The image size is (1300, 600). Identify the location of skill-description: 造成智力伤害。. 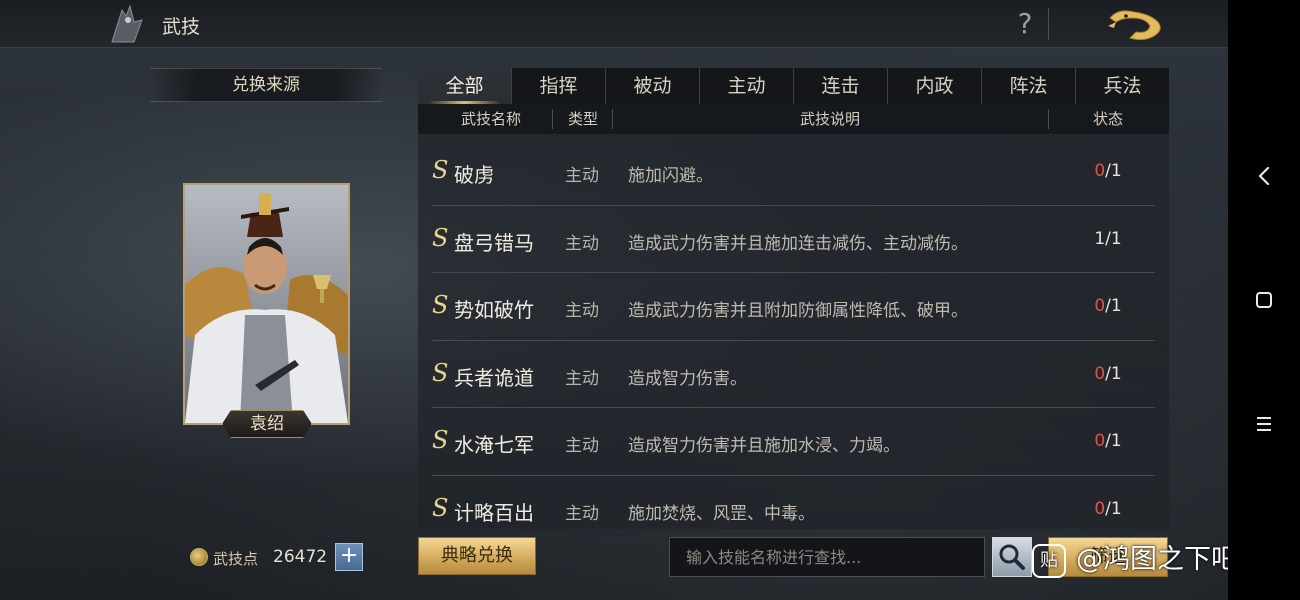
(687, 378).